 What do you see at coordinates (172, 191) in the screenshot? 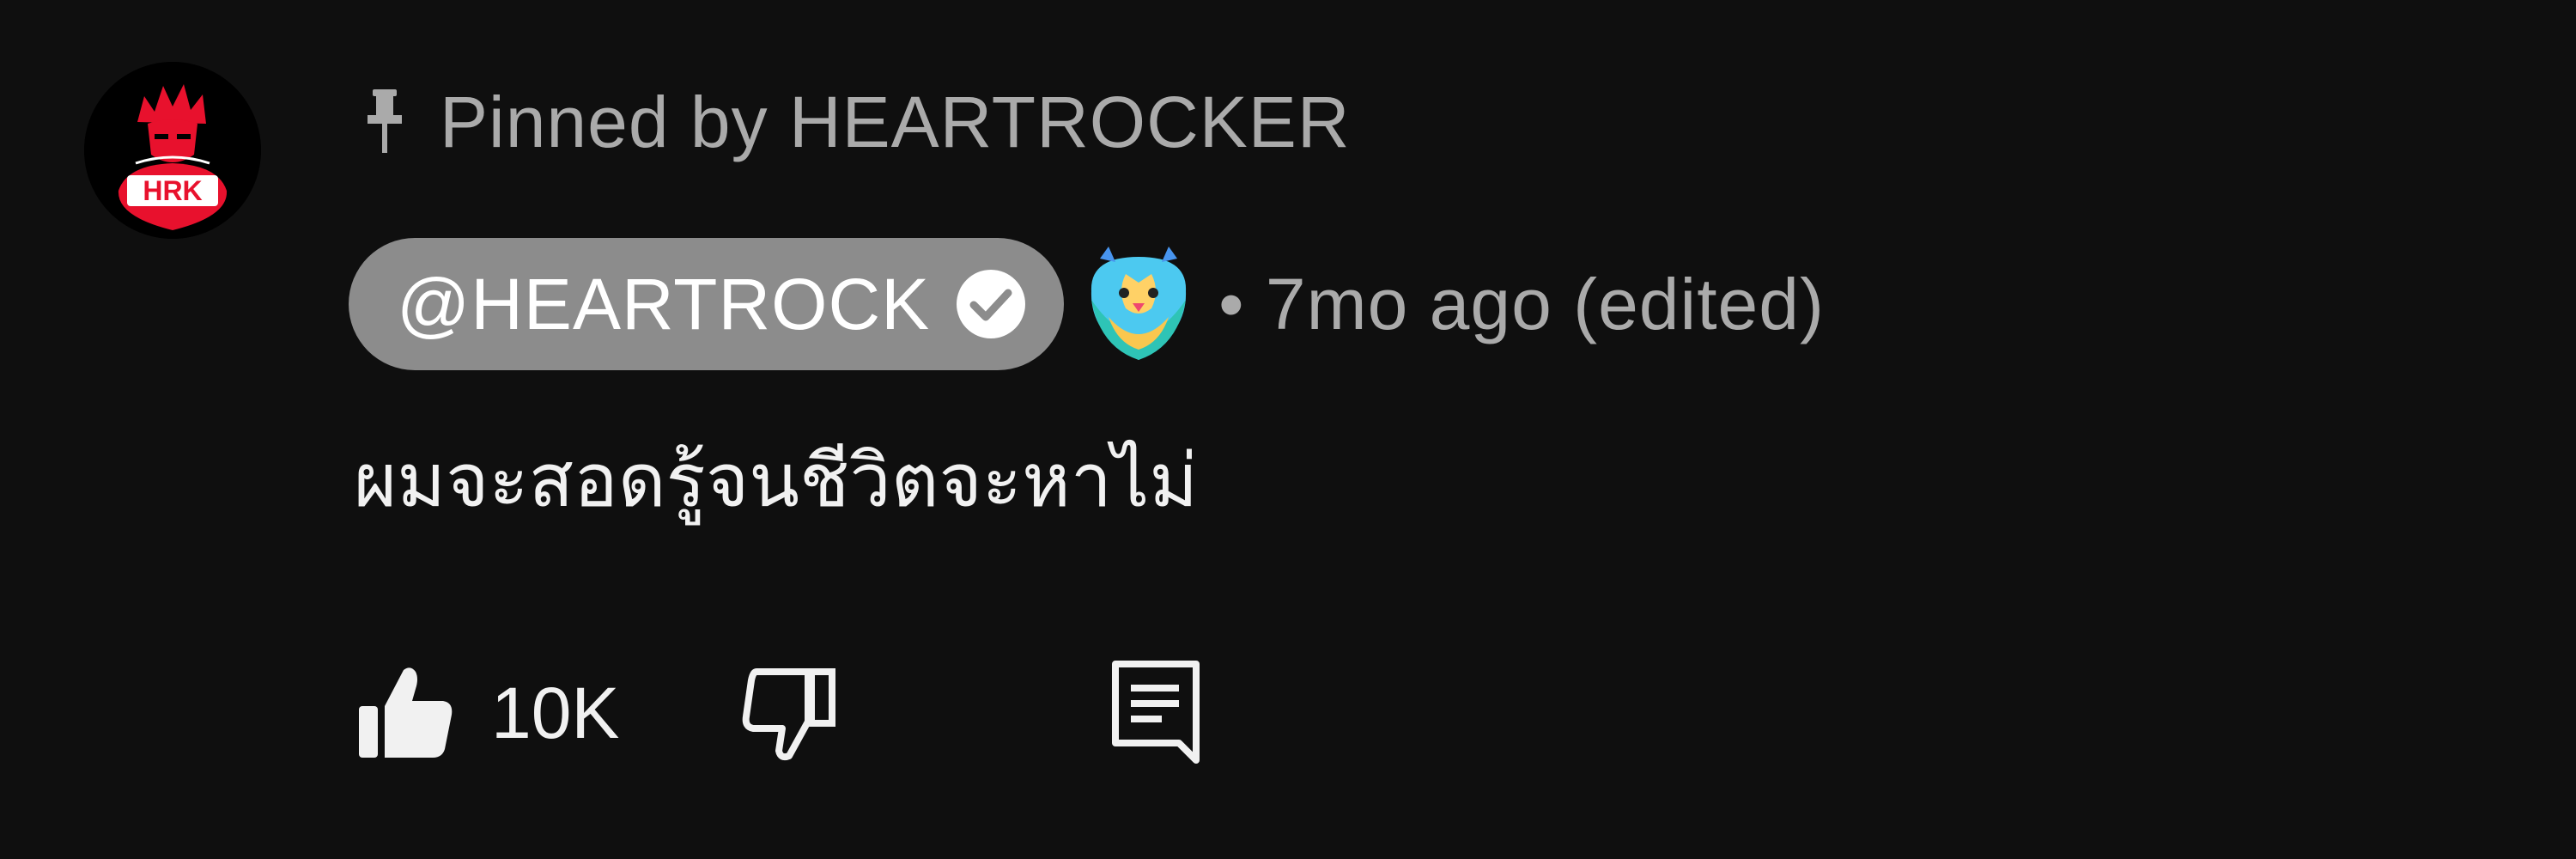
I see `avatar-label: HRK` at bounding box center [172, 191].